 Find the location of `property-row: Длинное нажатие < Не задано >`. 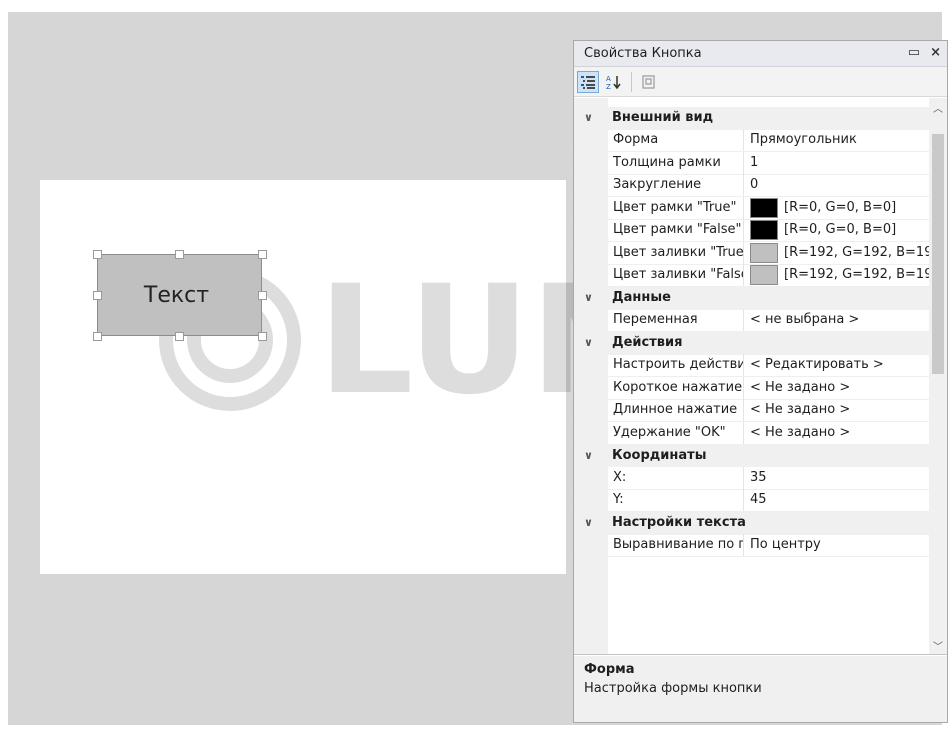

property-row: Длинное нажатие < Не задано > is located at coordinates (751, 410).